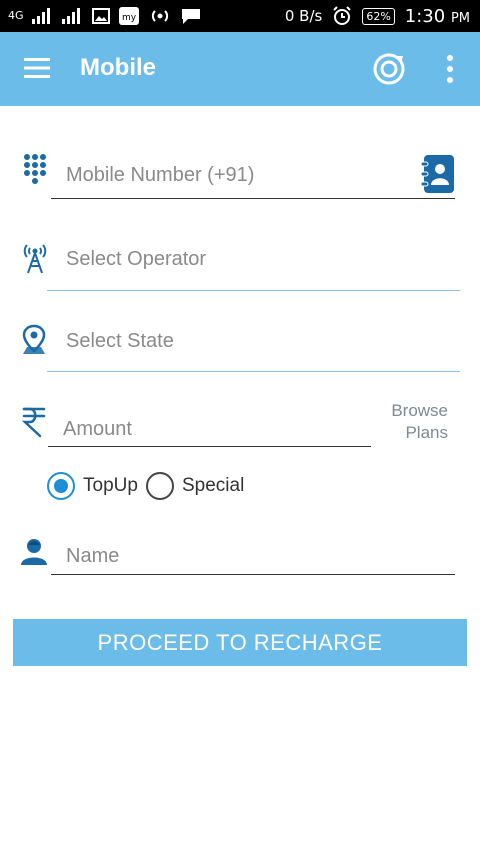  I want to click on tower-icon, so click(35, 259).